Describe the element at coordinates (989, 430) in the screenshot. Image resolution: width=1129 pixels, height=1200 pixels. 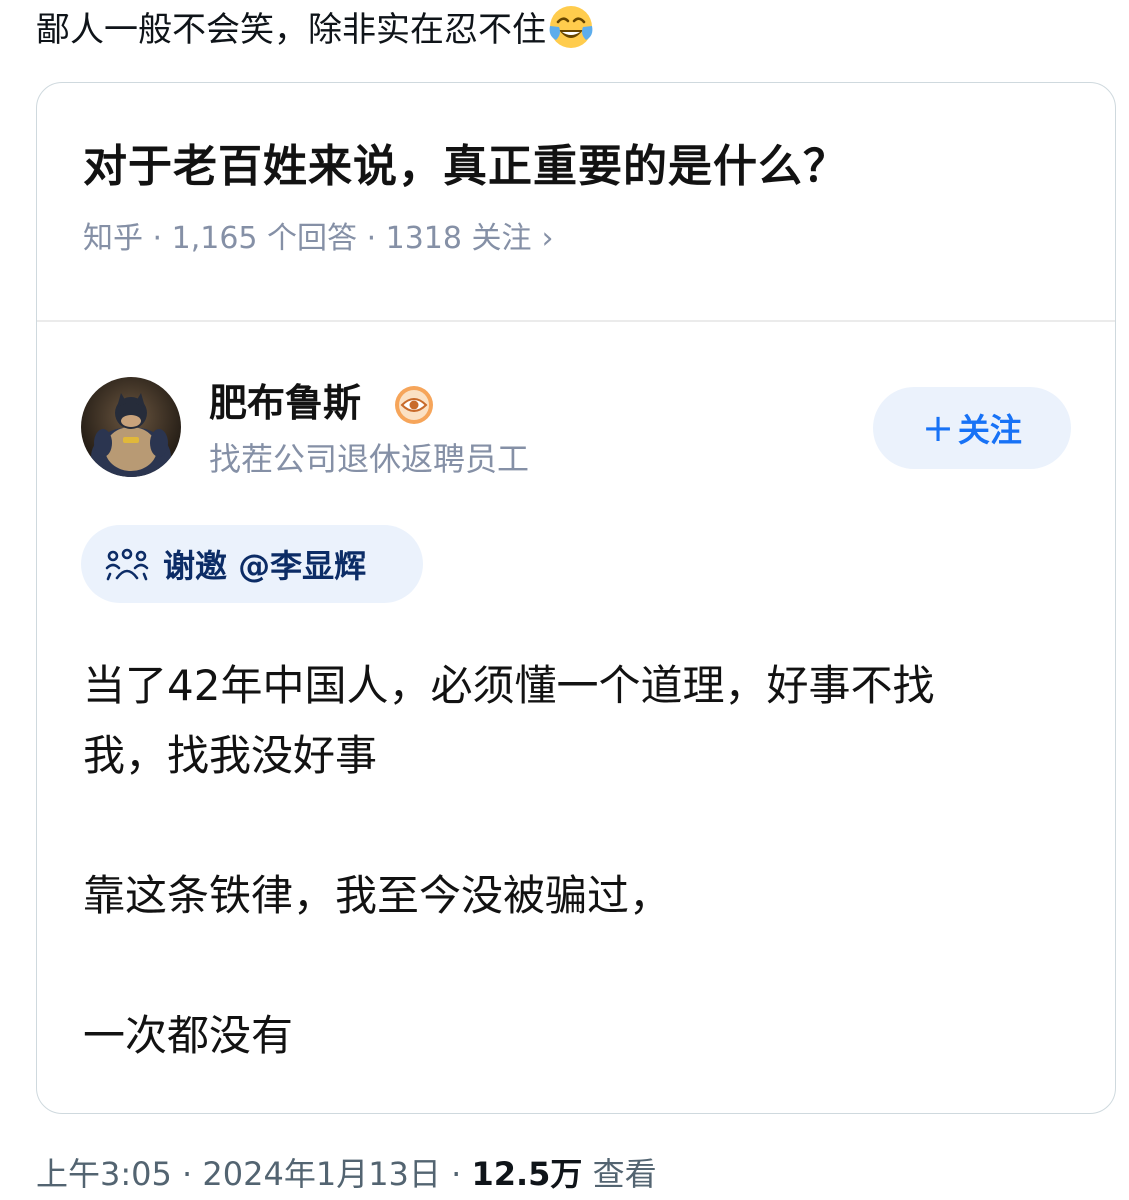
I see `follow-button-label: 关注` at that location.